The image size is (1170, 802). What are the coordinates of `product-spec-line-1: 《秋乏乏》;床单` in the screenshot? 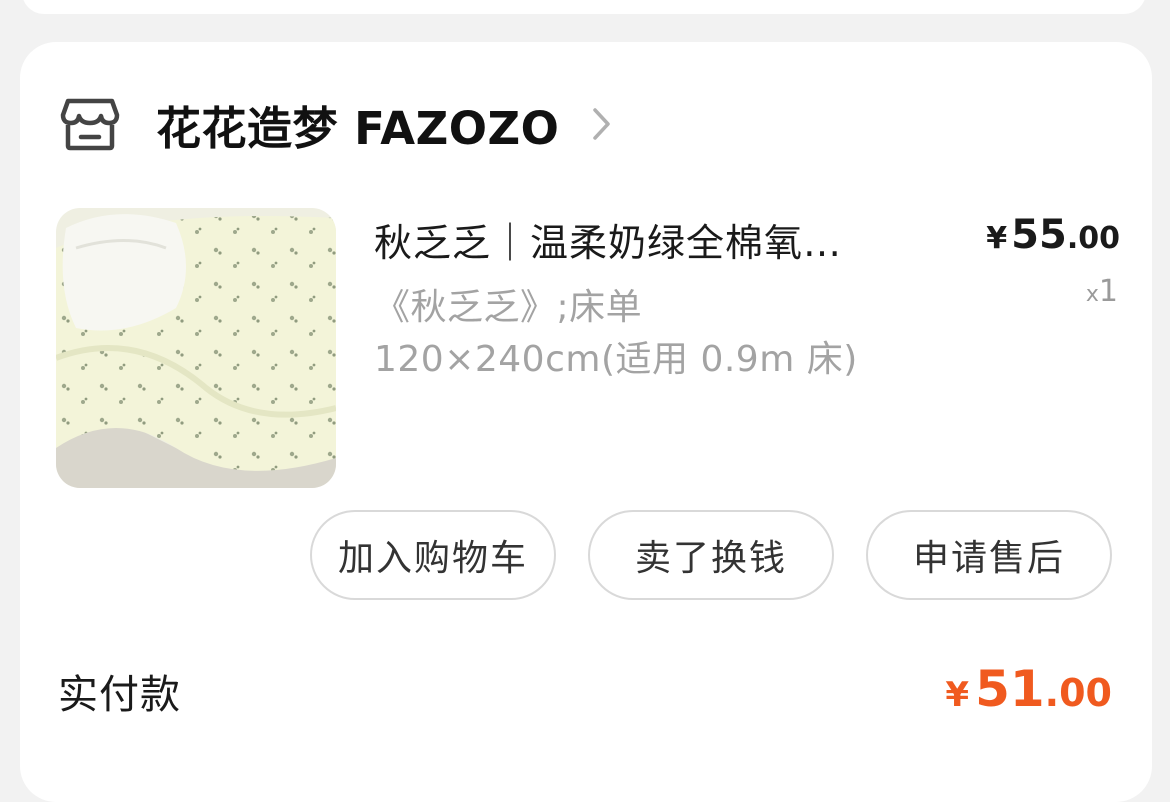 It's located at (508, 307).